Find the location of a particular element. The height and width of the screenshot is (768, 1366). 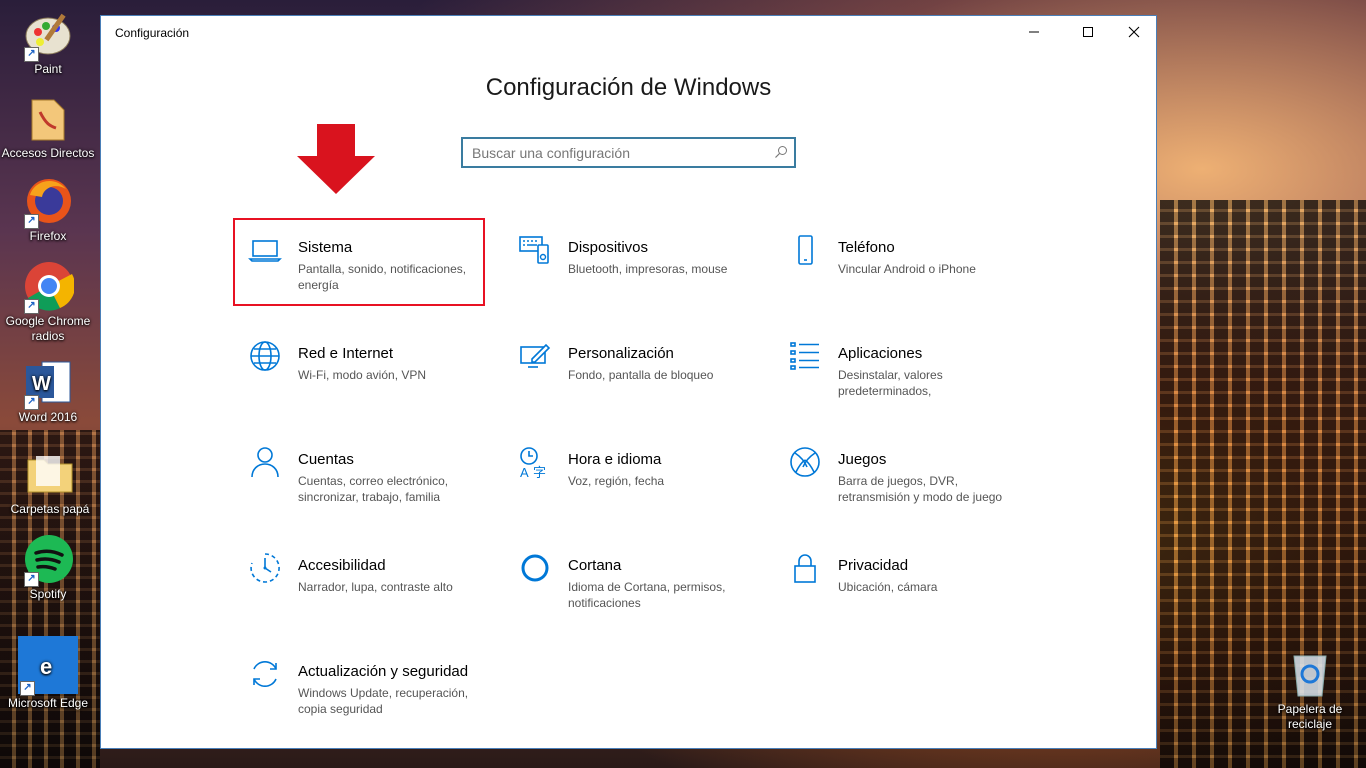

edge-icon: e ↗ is located at coordinates (48, 666).